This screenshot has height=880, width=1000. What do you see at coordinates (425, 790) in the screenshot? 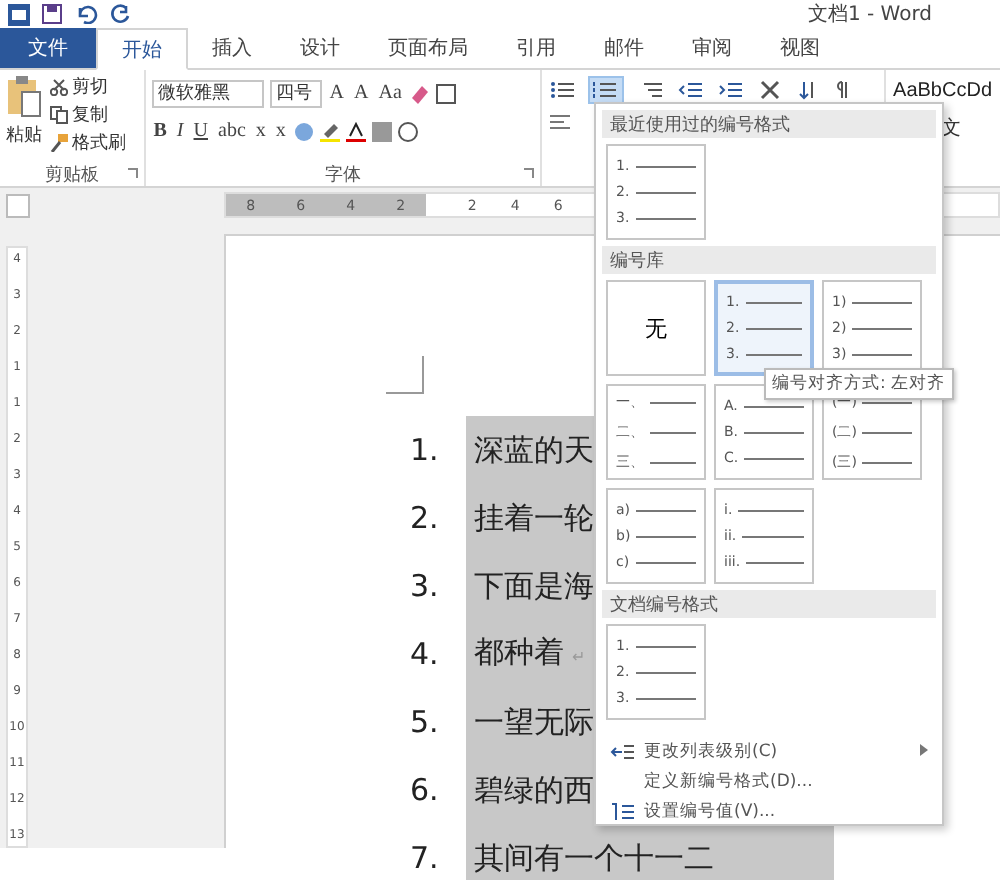
I see `list-number: 6.` at bounding box center [425, 790].